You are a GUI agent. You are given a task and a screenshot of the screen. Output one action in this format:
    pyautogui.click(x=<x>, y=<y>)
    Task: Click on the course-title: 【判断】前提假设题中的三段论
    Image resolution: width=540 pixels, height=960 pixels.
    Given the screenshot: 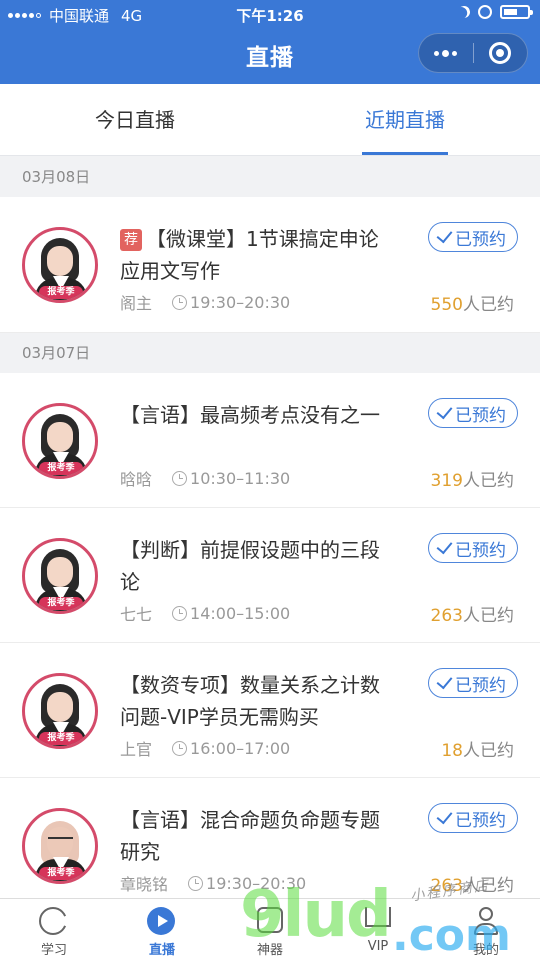 What is the action you would take?
    pyautogui.click(x=250, y=566)
    